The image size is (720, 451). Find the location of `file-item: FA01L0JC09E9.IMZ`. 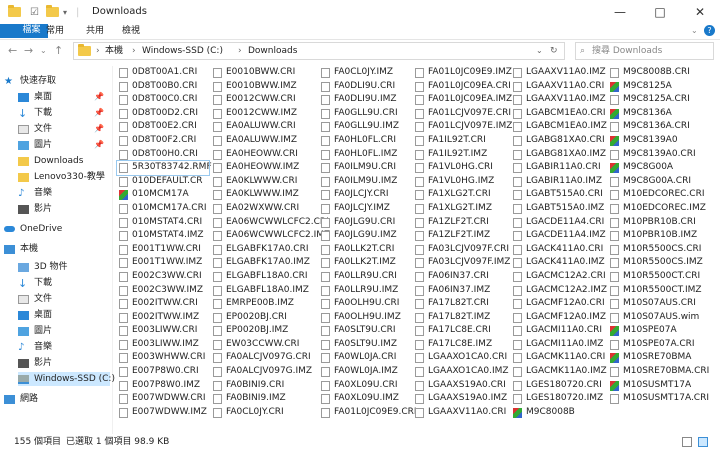

file-item: FA01L0JC09E9.IMZ is located at coordinates (462, 73).